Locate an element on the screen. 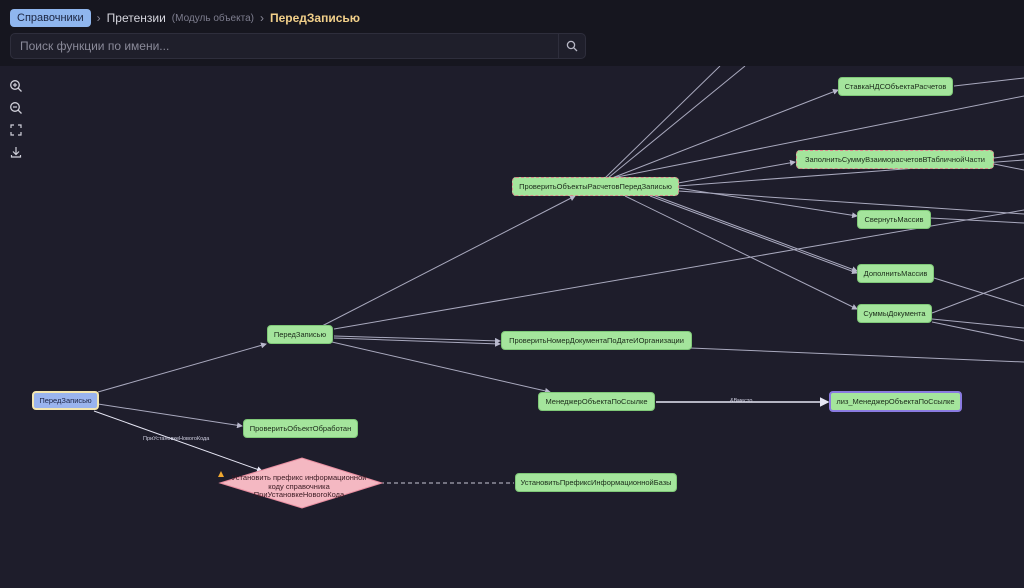  edge-label: &Вместо is located at coordinates (741, 401).